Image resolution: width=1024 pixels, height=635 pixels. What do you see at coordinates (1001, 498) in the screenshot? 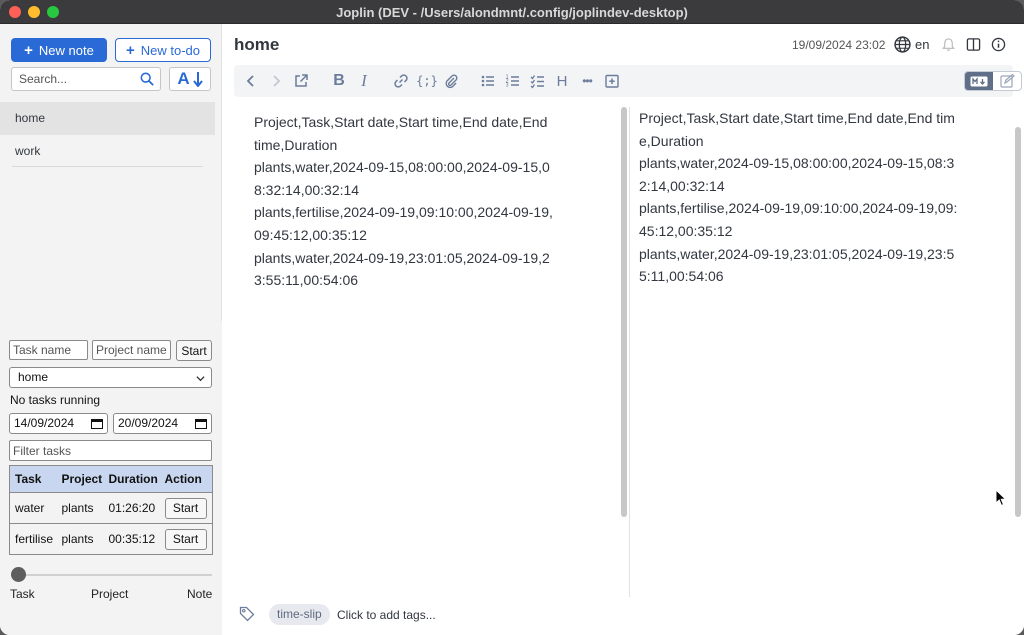
I see `mouse-pointer-icon` at bounding box center [1001, 498].